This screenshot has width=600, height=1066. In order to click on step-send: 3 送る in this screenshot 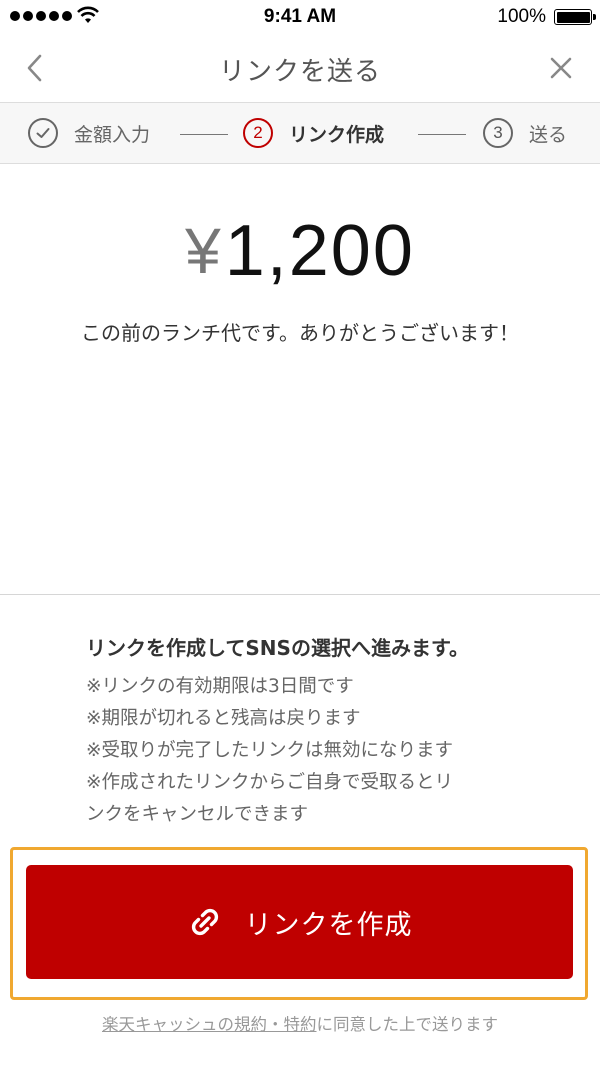, I will do `click(525, 133)`.